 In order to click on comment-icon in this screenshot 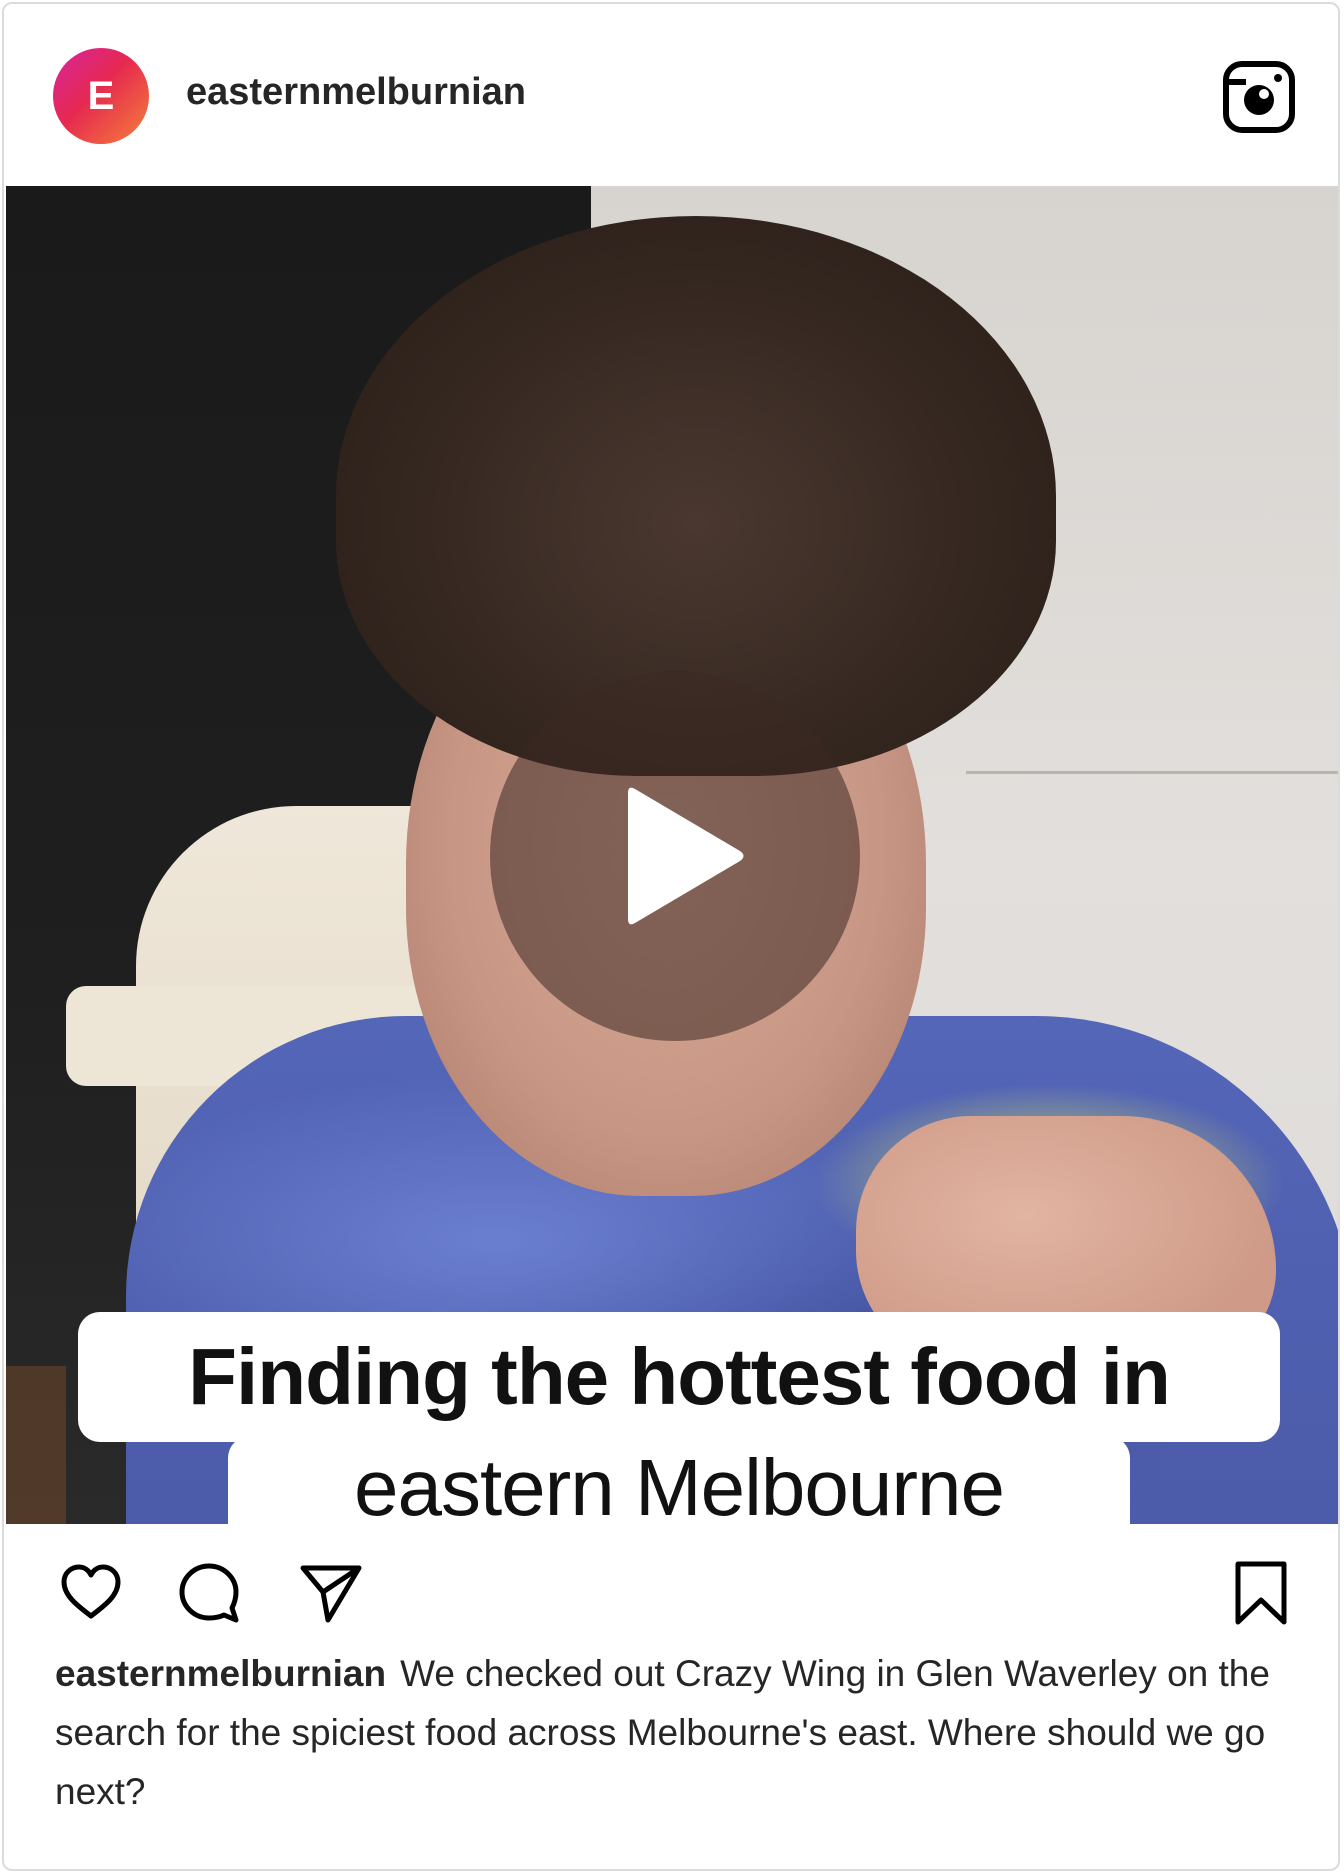, I will do `click(209, 1593)`.